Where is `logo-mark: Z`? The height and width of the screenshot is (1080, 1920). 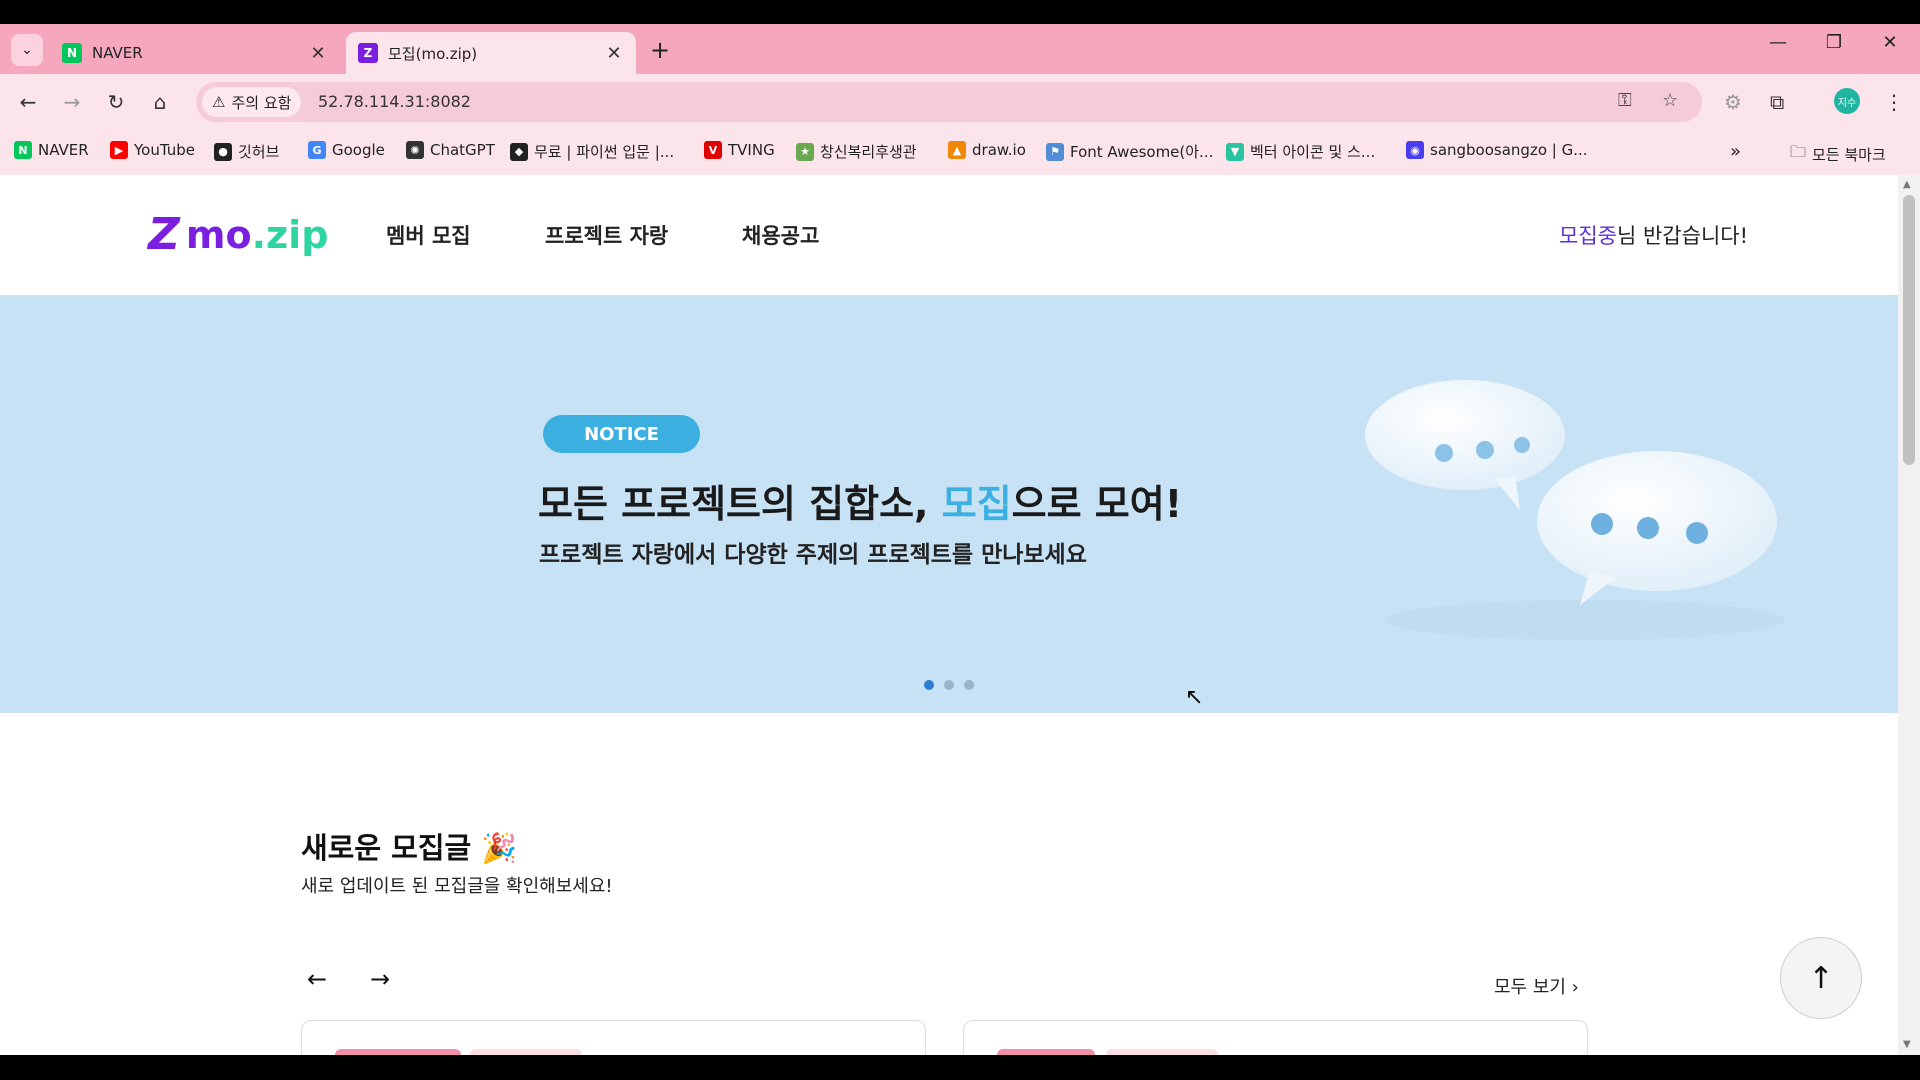 logo-mark: Z is located at coordinates (164, 234).